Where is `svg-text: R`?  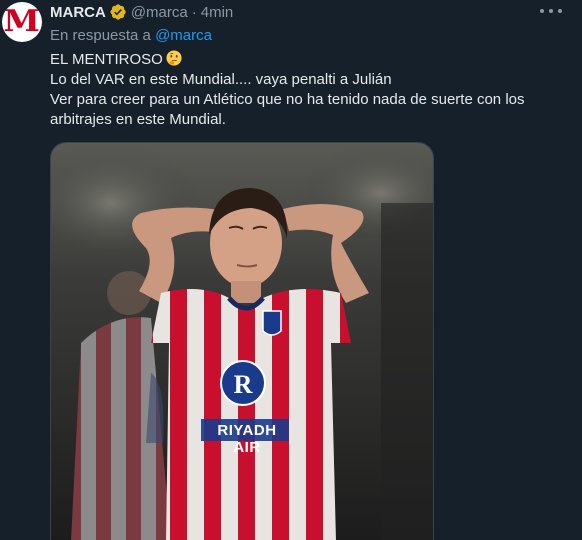 svg-text: R is located at coordinates (243, 384).